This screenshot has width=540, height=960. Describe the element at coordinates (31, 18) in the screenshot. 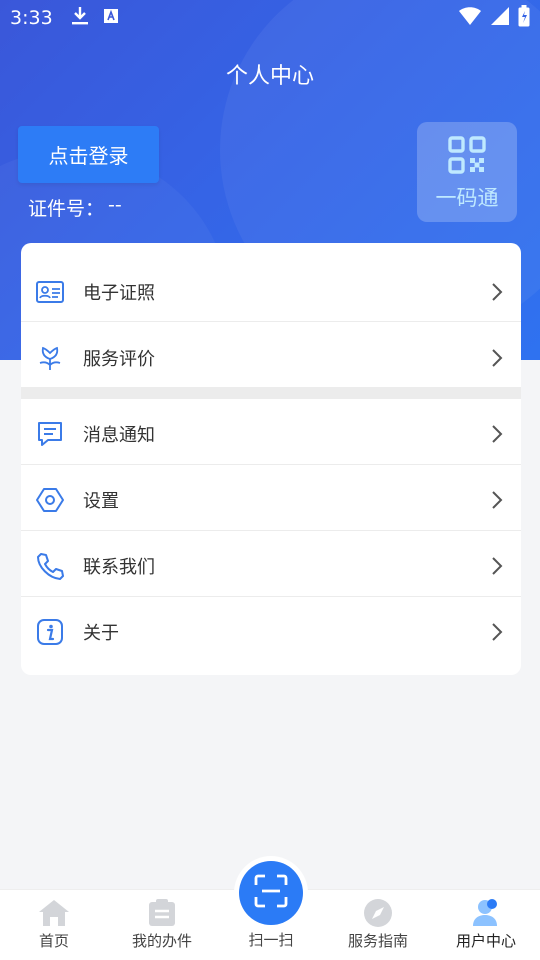

I see `status-time: 3:33` at that location.